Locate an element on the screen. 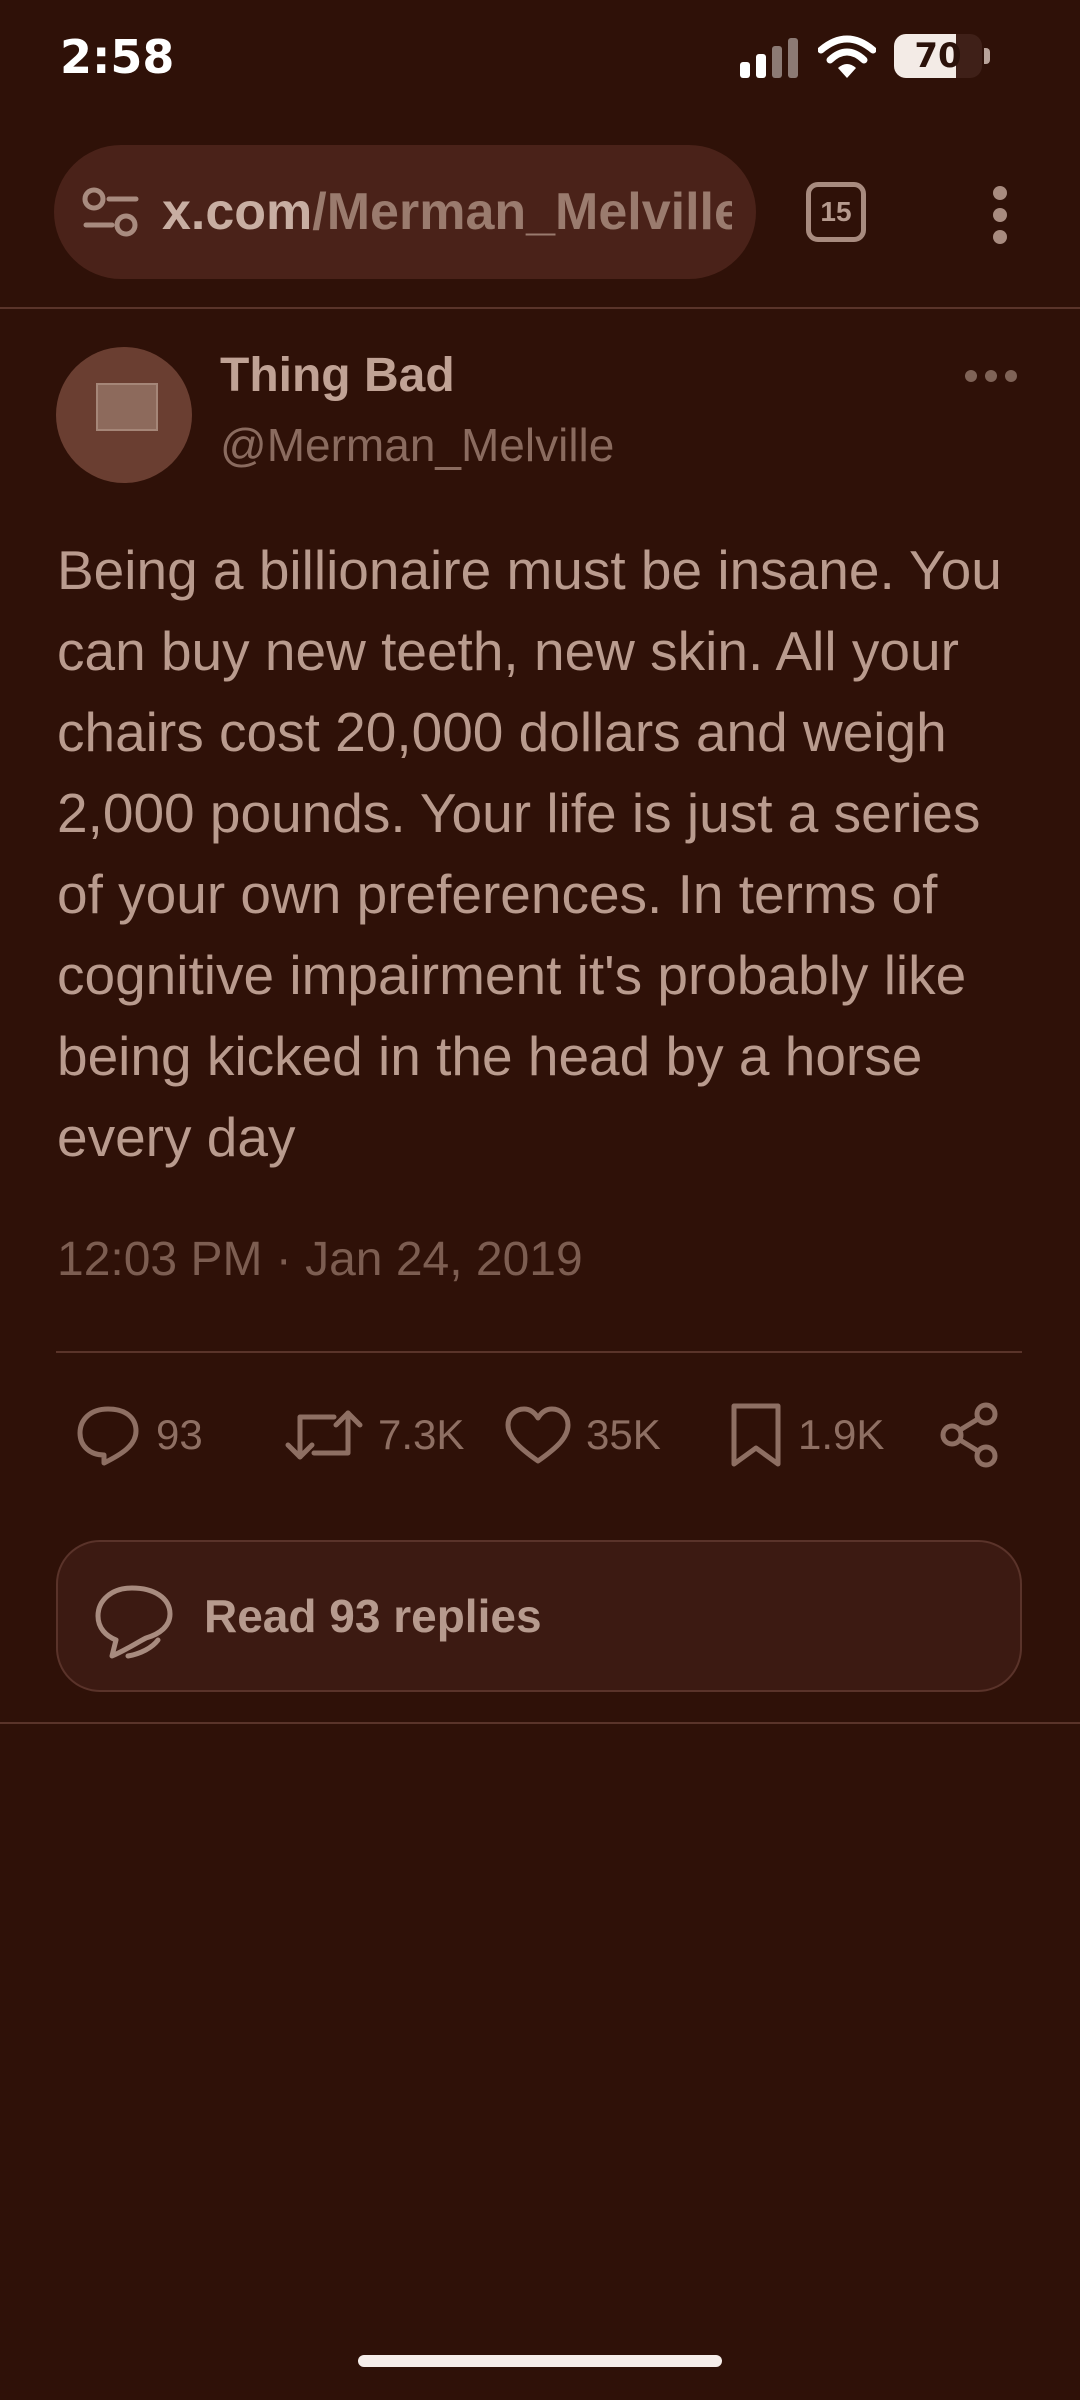 Image resolution: width=1080 pixels, height=2400 pixels. reply-icon is located at coordinates (108, 1436).